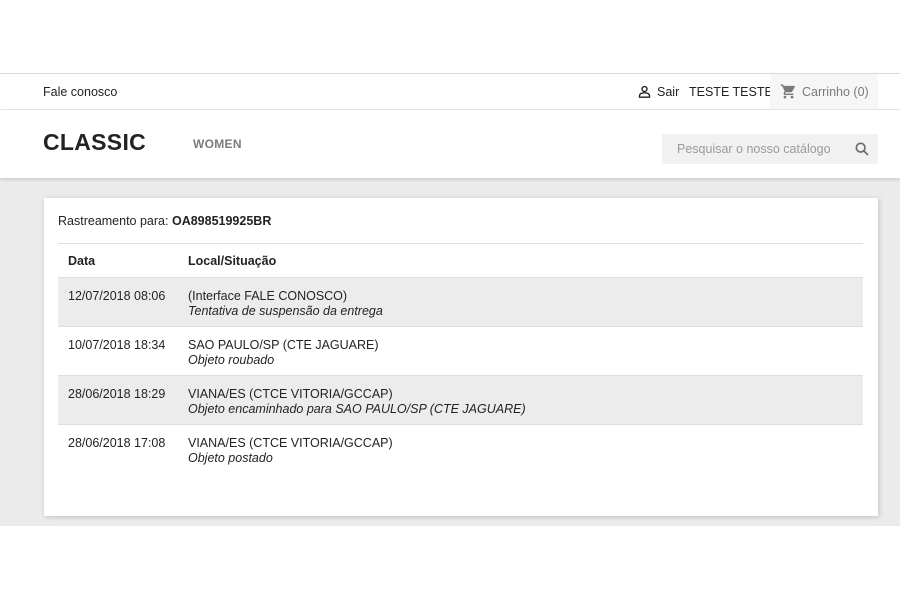 This screenshot has width=900, height=600. Describe the element at coordinates (268, 296) in the screenshot. I see `event-location: (Interface FALE CONOSCO)` at that location.